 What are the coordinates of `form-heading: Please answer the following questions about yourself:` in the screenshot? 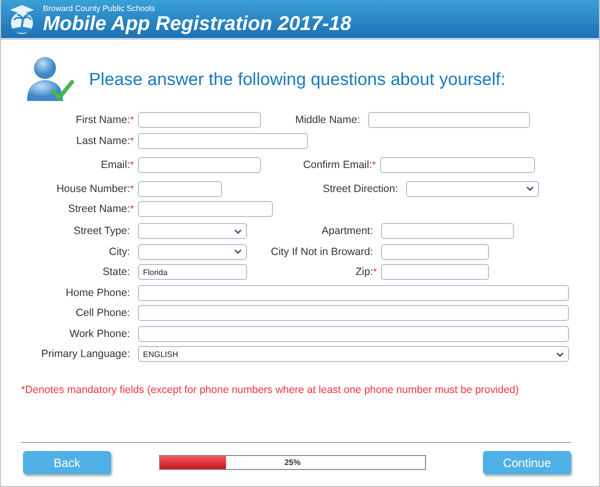 It's located at (297, 79).